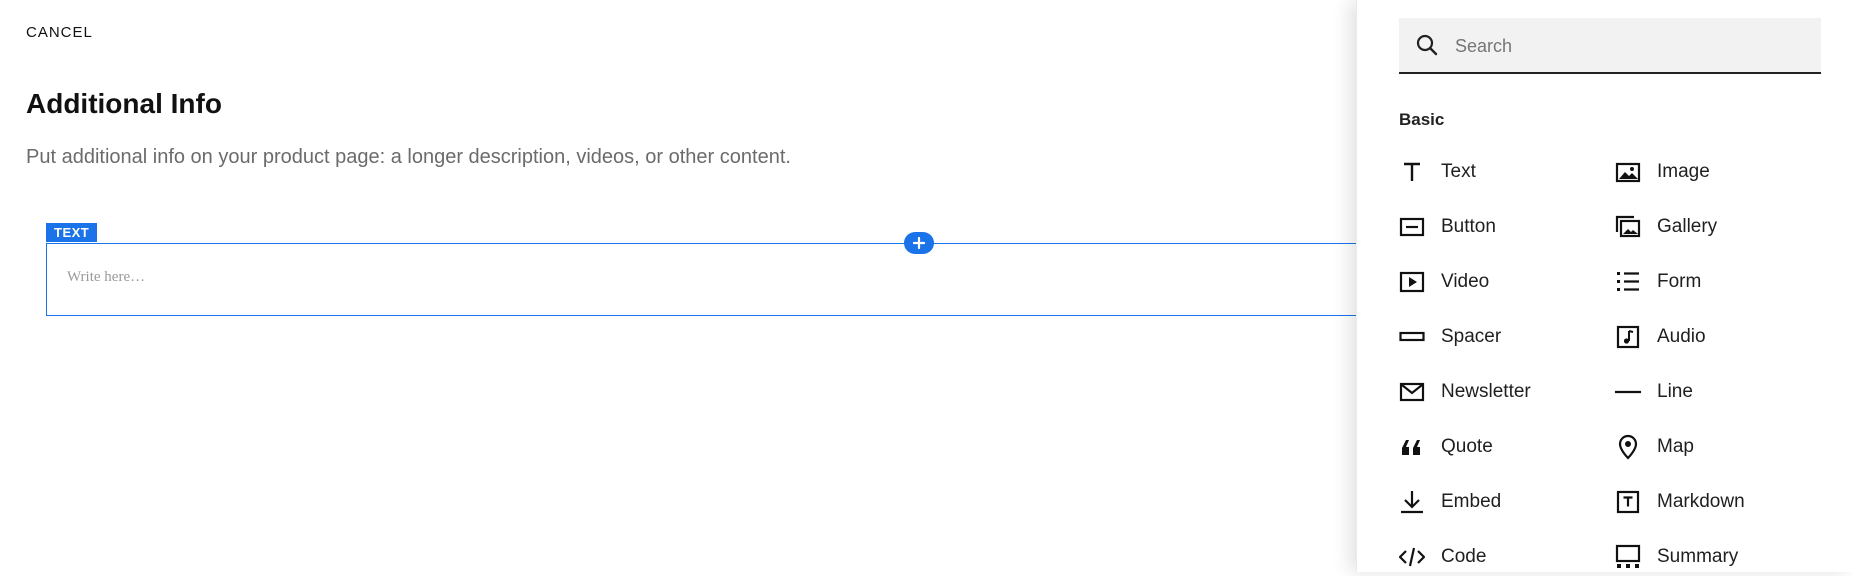  Describe the element at coordinates (1628, 392) in the screenshot. I see `line-icon` at that location.